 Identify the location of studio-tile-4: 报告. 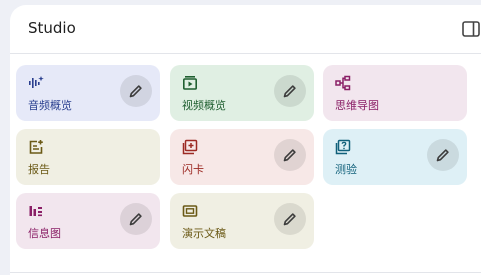
(88, 157).